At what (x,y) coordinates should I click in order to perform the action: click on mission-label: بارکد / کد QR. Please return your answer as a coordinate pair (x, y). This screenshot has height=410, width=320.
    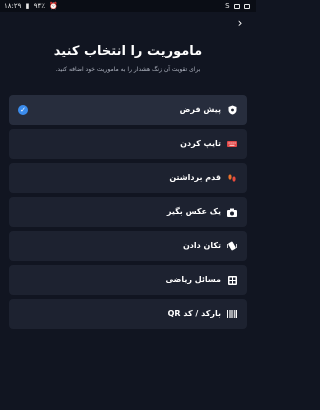
    Looking at the image, I should click on (194, 313).